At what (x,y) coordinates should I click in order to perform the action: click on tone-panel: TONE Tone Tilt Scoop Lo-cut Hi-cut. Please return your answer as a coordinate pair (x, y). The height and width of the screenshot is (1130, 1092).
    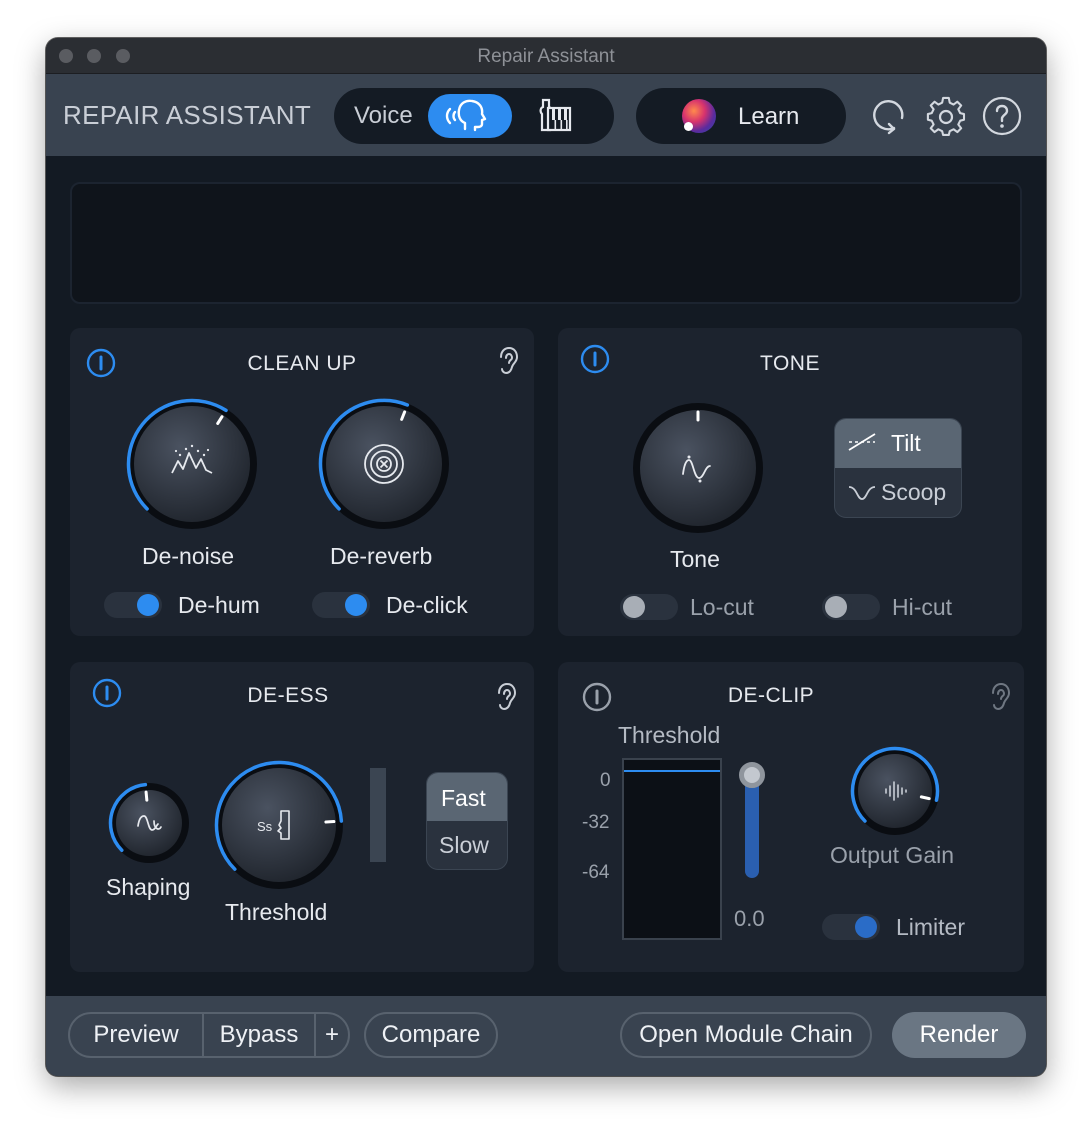
    Looking at the image, I should click on (790, 482).